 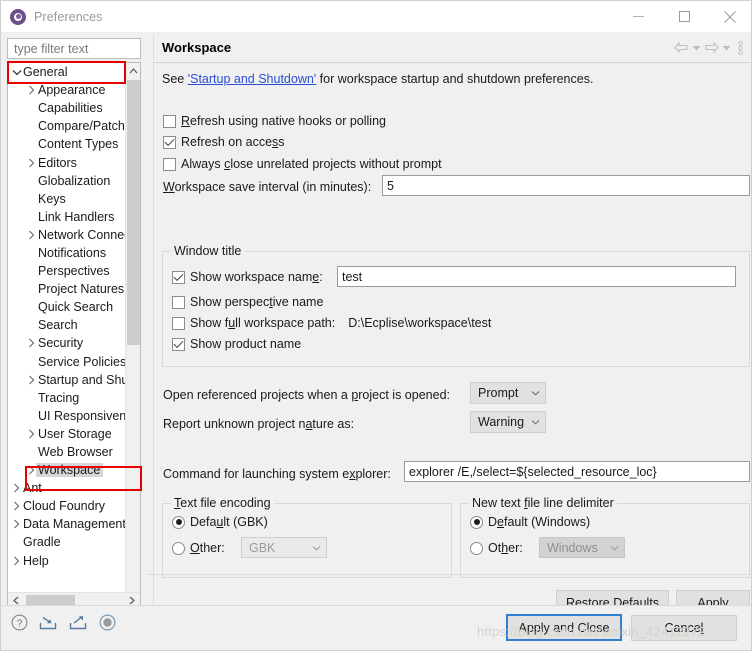 What do you see at coordinates (236, 344) in the screenshot?
I see `checkbox-show-product-name: Show product name` at bounding box center [236, 344].